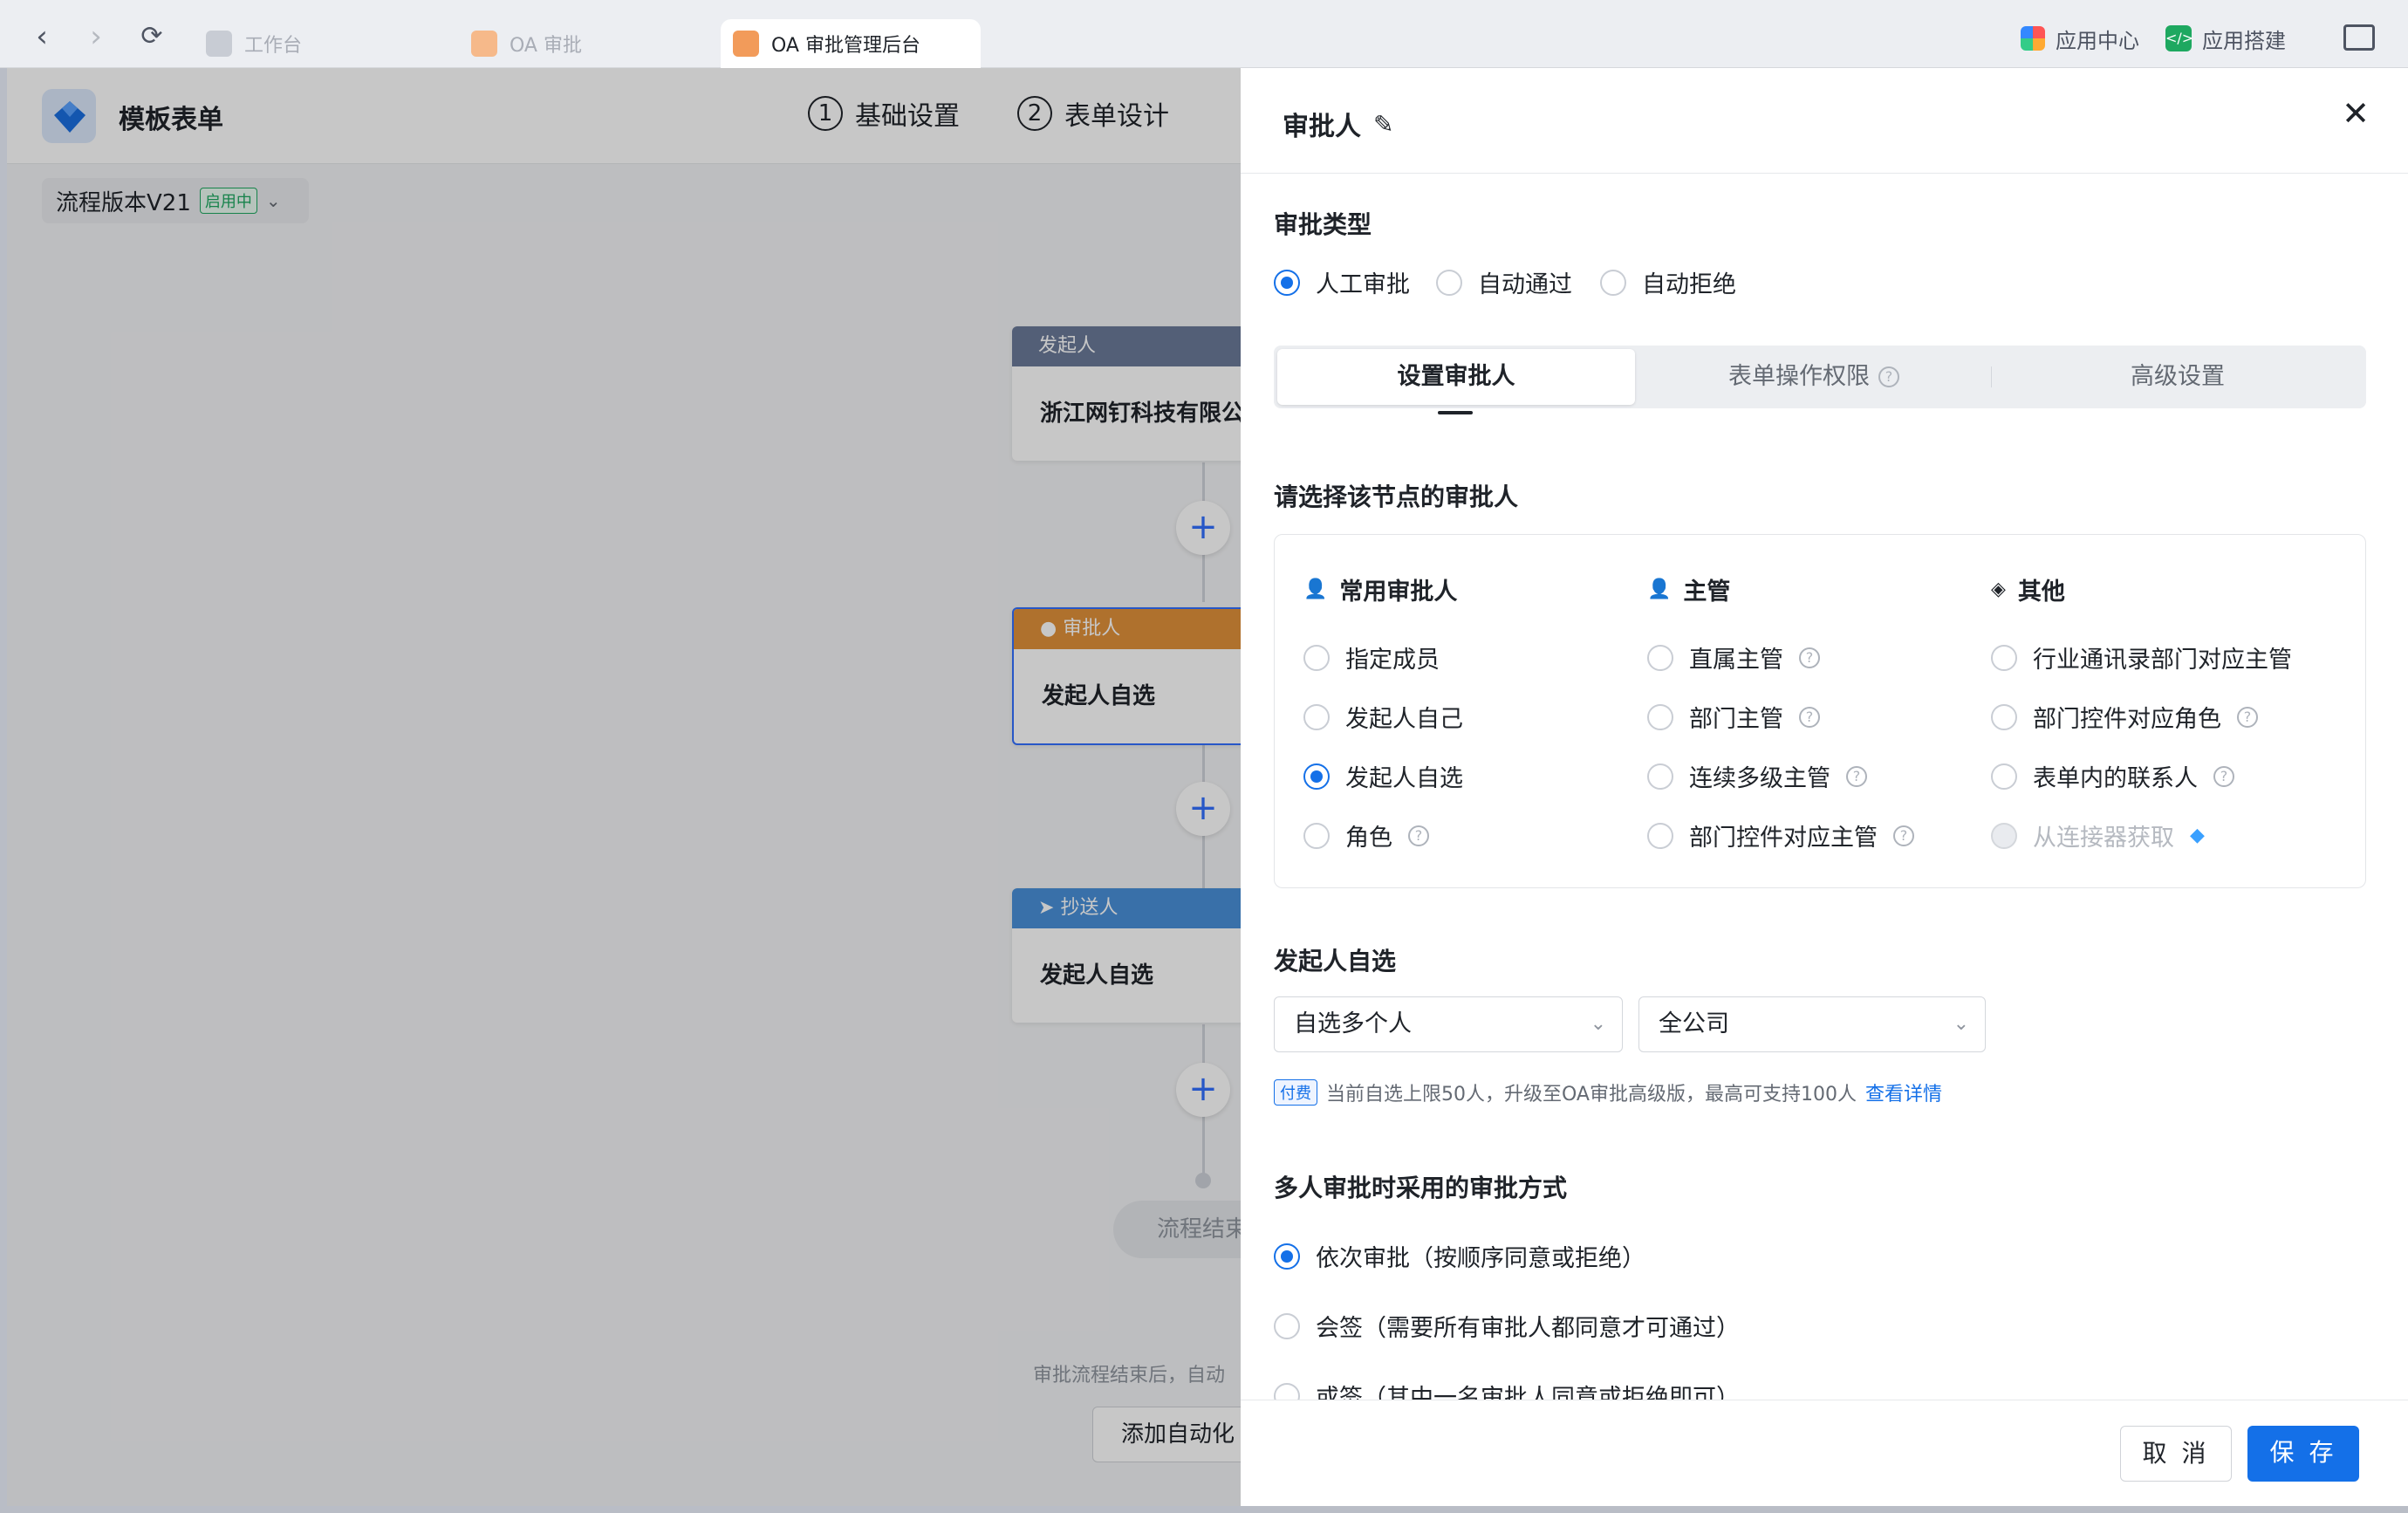 The height and width of the screenshot is (1513, 2408). What do you see at coordinates (1757, 776) in the screenshot?
I see `option-multilevel-manager: 连续多级主管?` at bounding box center [1757, 776].